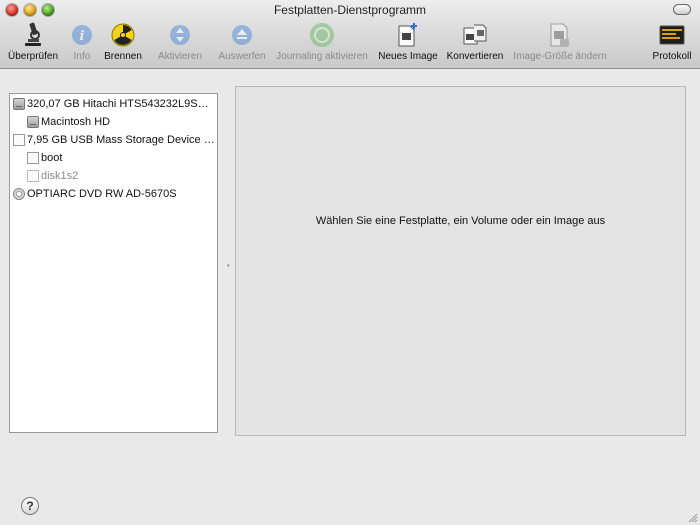  What do you see at coordinates (33, 56) in the screenshot?
I see `verify-label: Überprüfen` at bounding box center [33, 56].